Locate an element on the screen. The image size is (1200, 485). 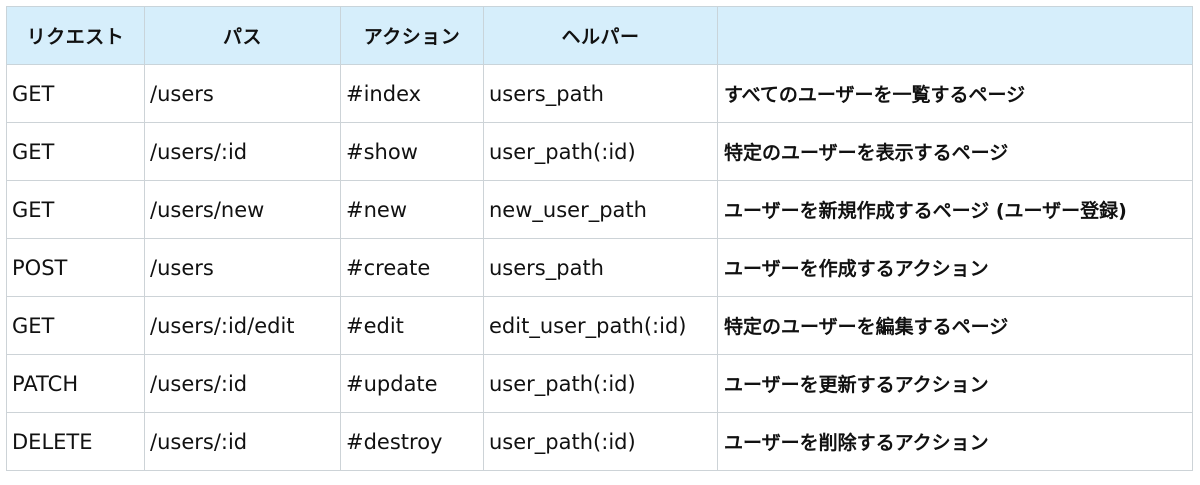
cell-description: ユーザーを作成するアクション is located at coordinates (955, 267).